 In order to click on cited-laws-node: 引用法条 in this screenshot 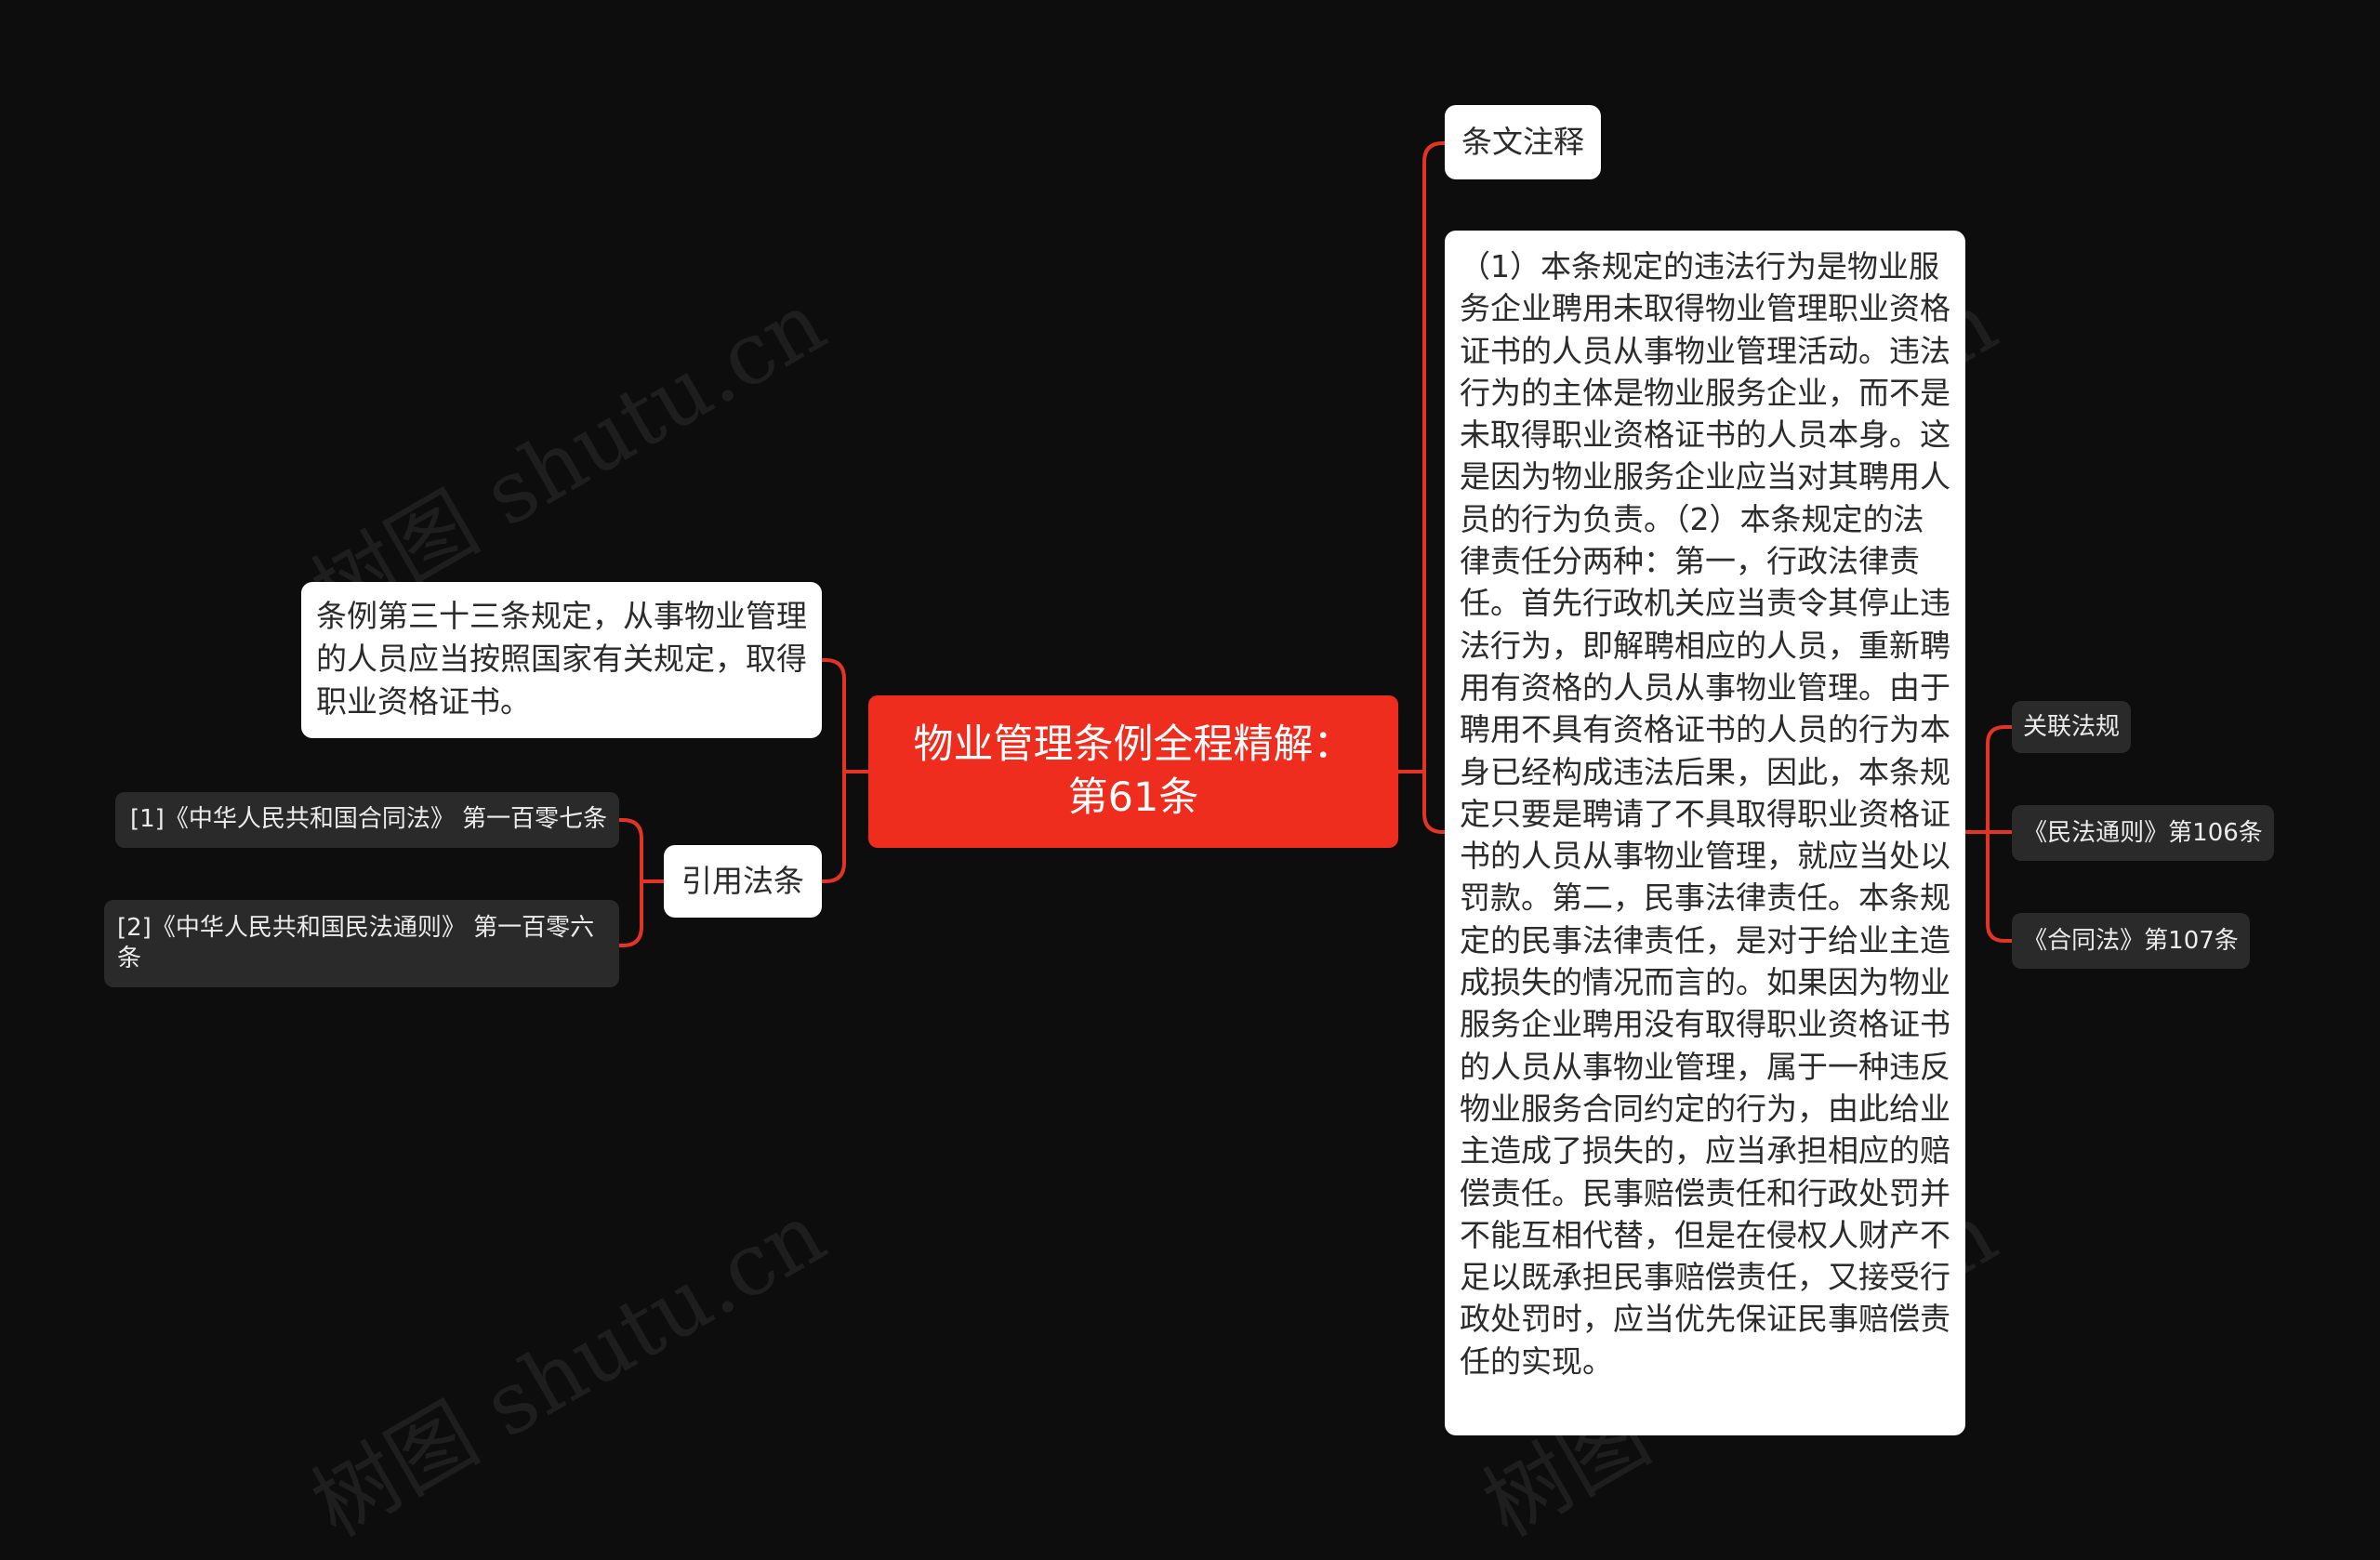, I will do `click(743, 881)`.